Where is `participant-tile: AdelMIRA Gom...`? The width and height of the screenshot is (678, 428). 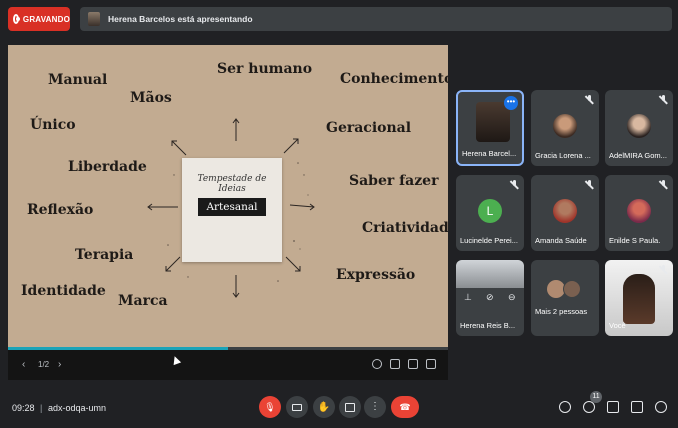 participant-tile: AdelMIRA Gom... is located at coordinates (639, 128).